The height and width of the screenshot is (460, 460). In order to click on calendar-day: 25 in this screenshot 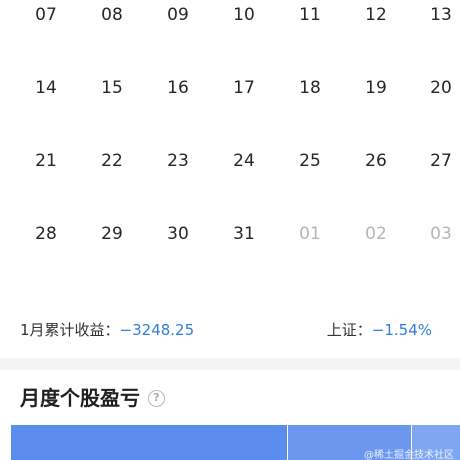, I will do `click(310, 161)`.